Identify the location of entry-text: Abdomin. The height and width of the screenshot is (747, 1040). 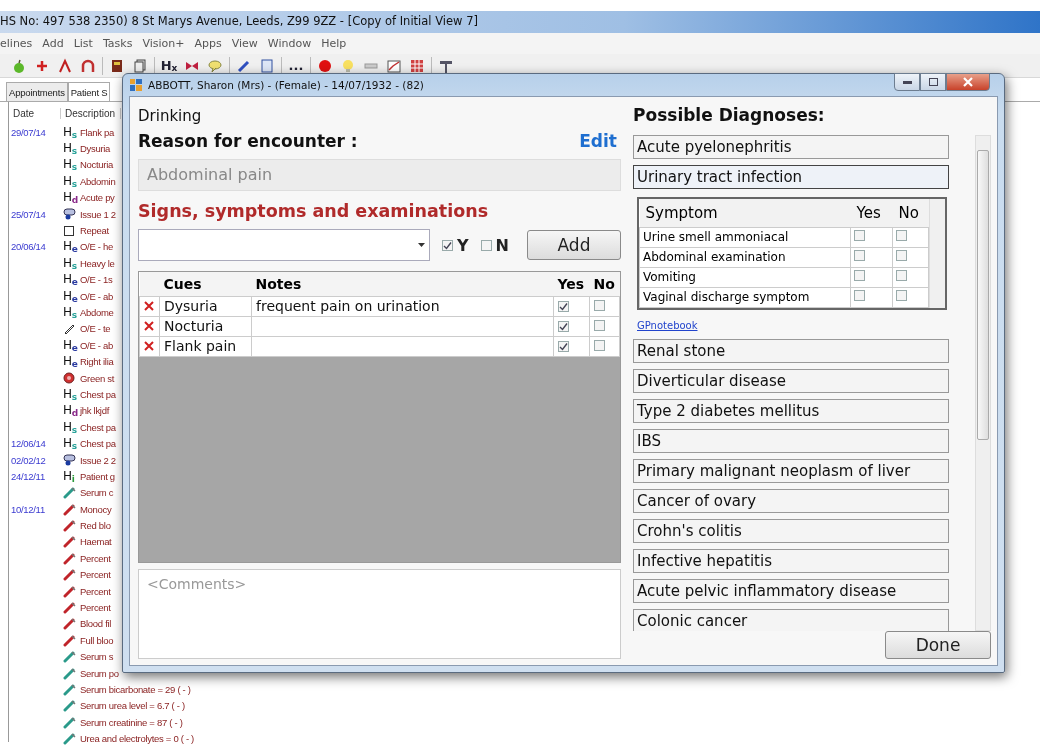
(98, 181).